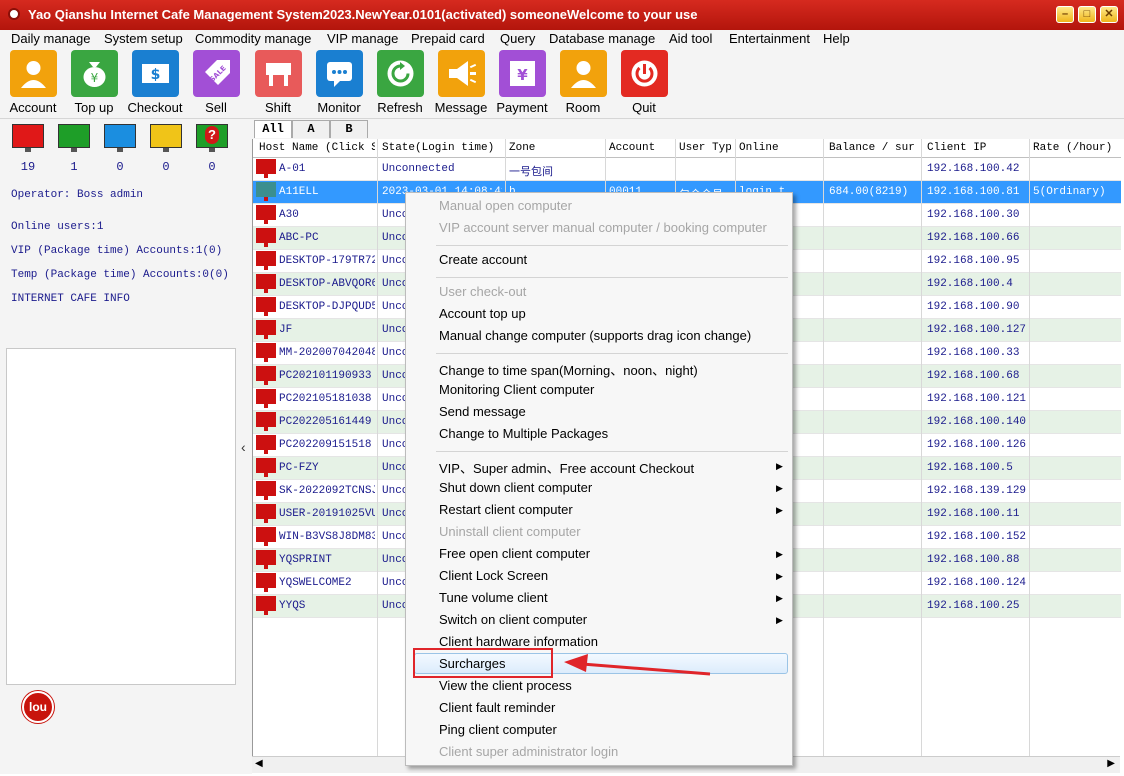 This screenshot has height=776, width=1124. What do you see at coordinates (33, 107) in the screenshot?
I see `account-label: Account` at bounding box center [33, 107].